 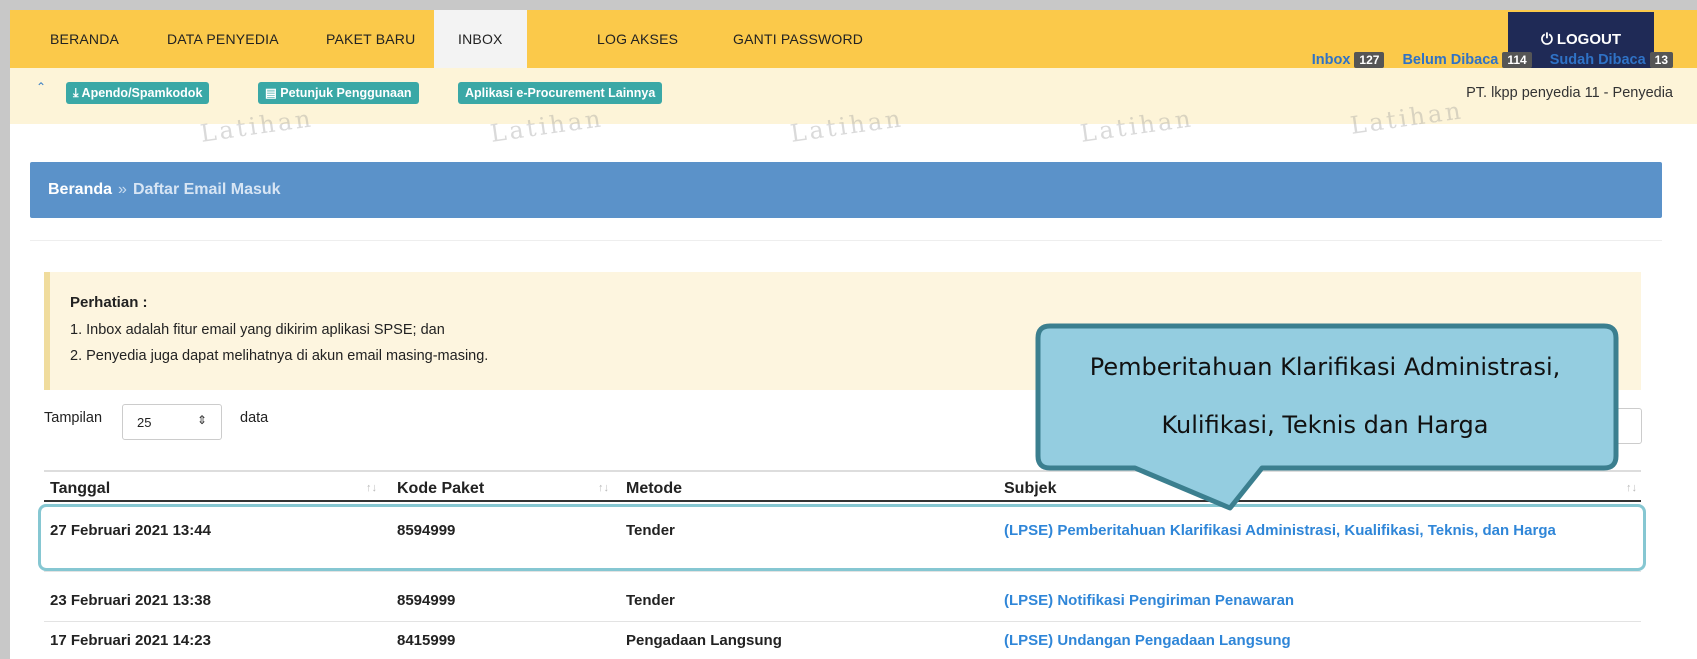 I want to click on inbox-count-link: Inbox 127, so click(x=1348, y=60).